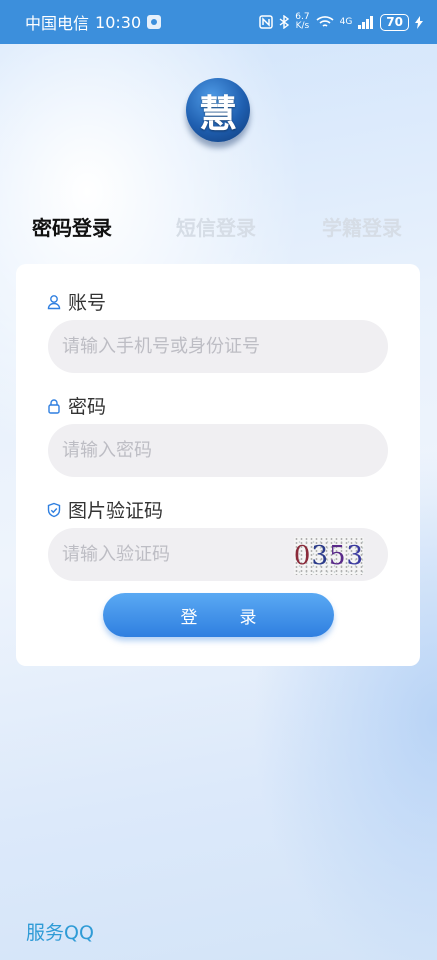 This screenshot has height=960, width=437. Describe the element at coordinates (54, 301) in the screenshot. I see `user-icon` at that location.